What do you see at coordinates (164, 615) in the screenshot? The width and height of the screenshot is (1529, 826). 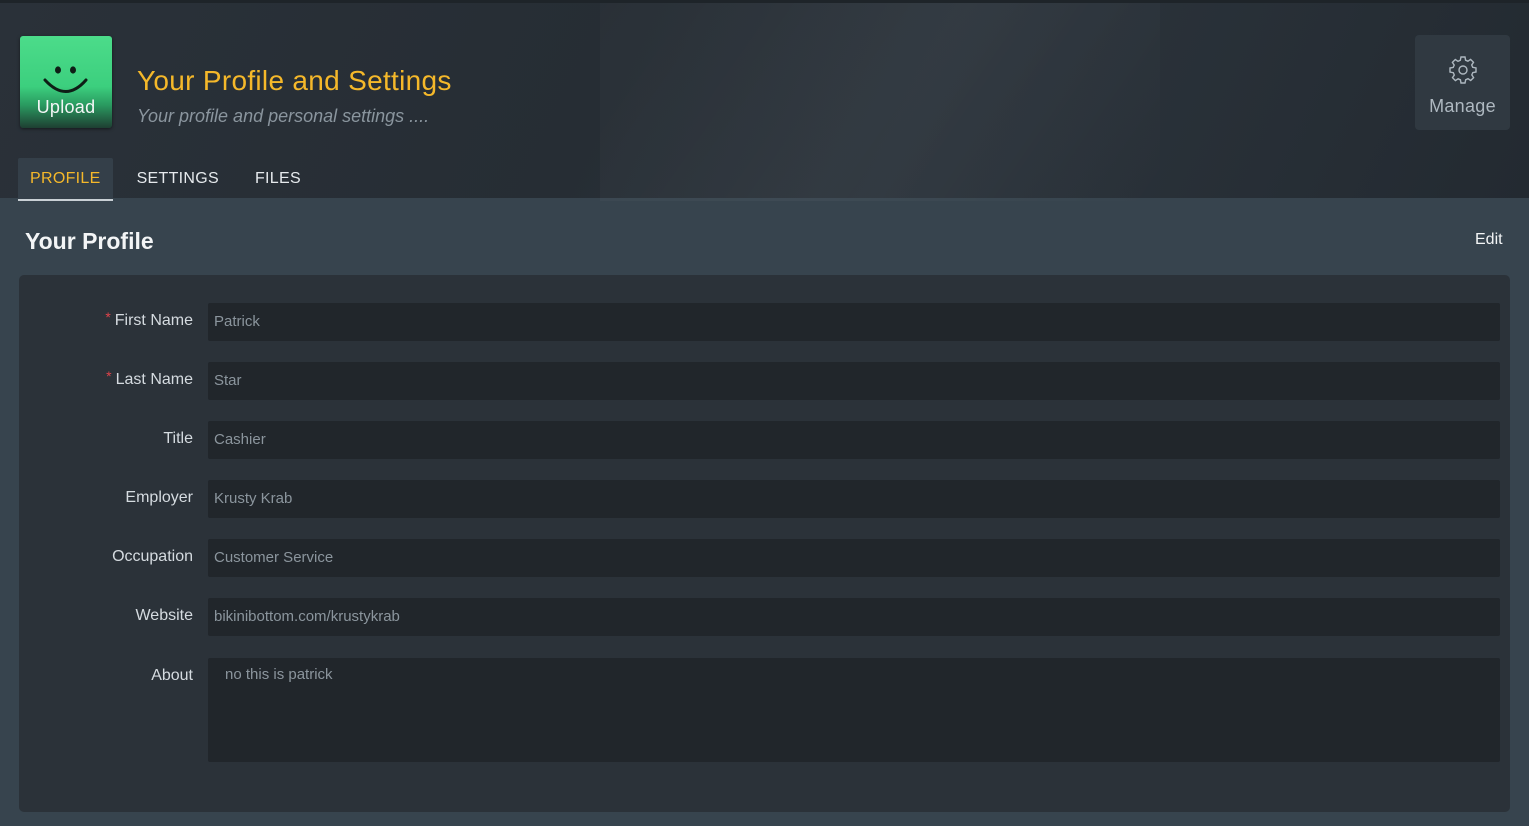 I see `website-label: Website` at bounding box center [164, 615].